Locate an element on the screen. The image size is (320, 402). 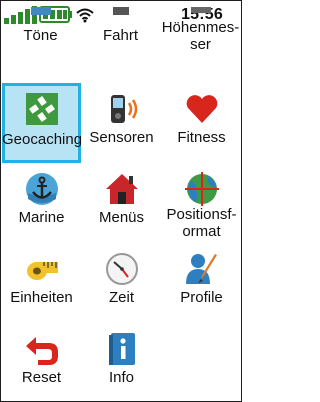
menu-tile-geocaching: Geocaching is located at coordinates (42, 123).